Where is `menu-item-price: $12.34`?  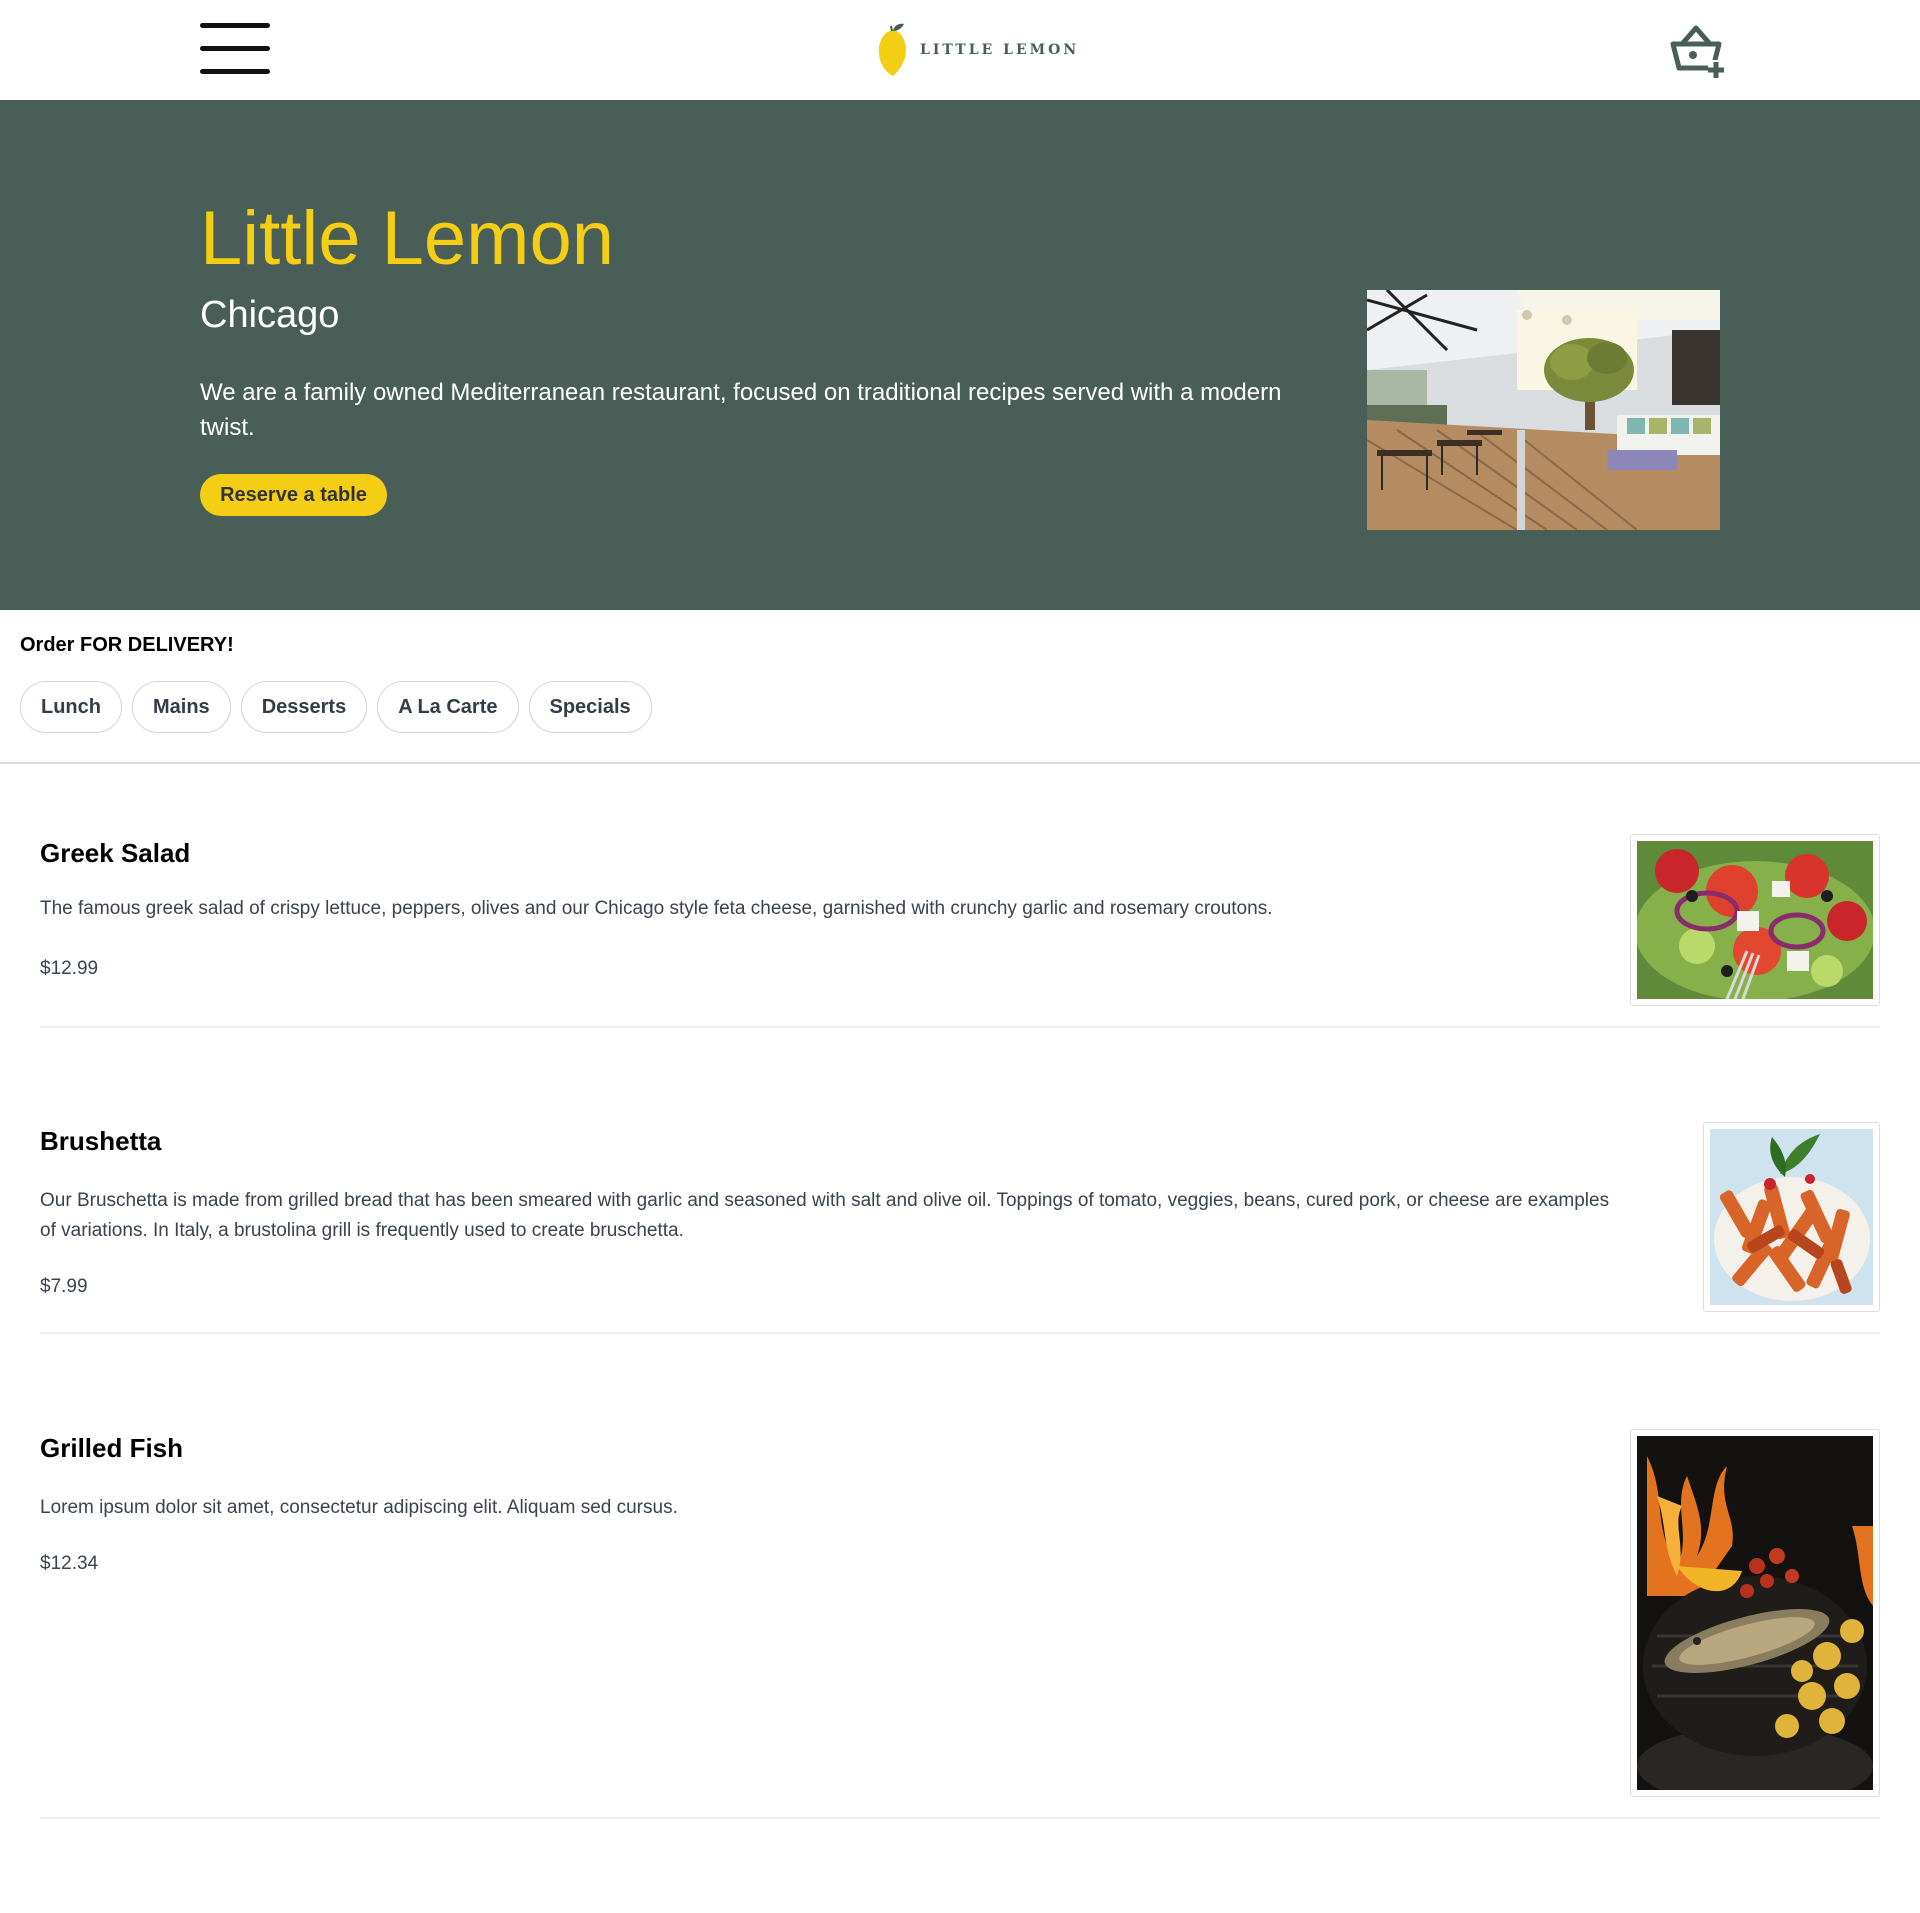 menu-item-price: $12.34 is located at coordinates (69, 1563).